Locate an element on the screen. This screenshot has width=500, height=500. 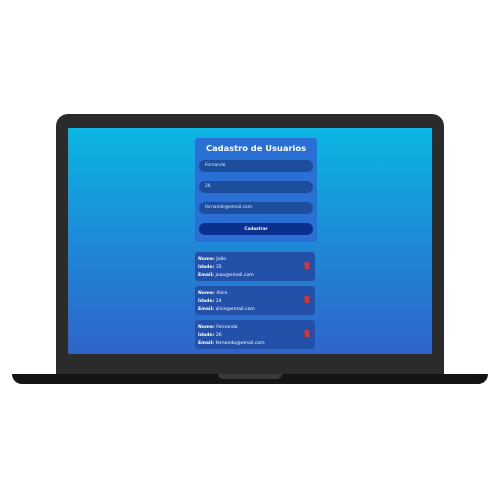
user-email: fernando@email.com is located at coordinates (240, 343).